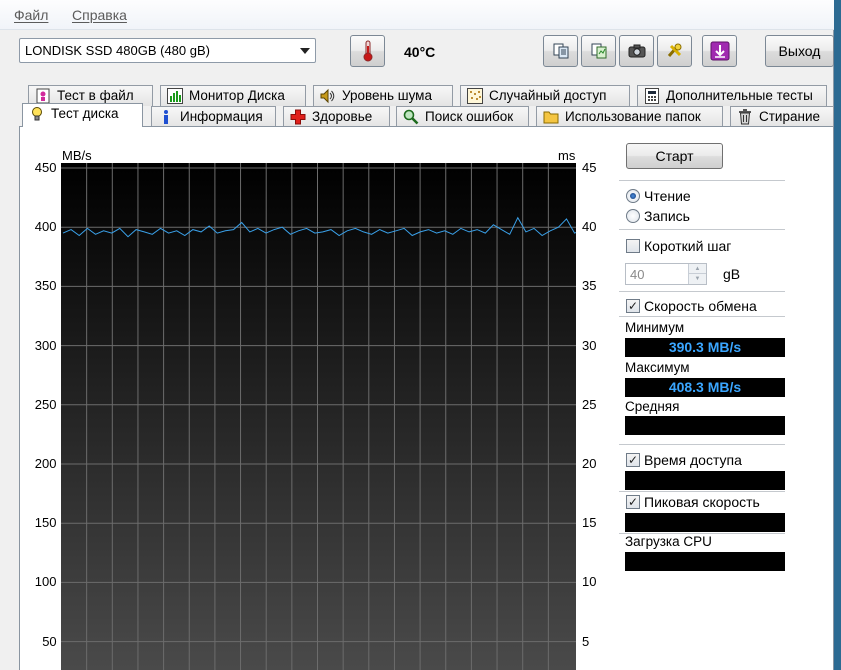 Image resolution: width=841 pixels, height=670 pixels. I want to click on tab-label: Тест диска, so click(85, 113).